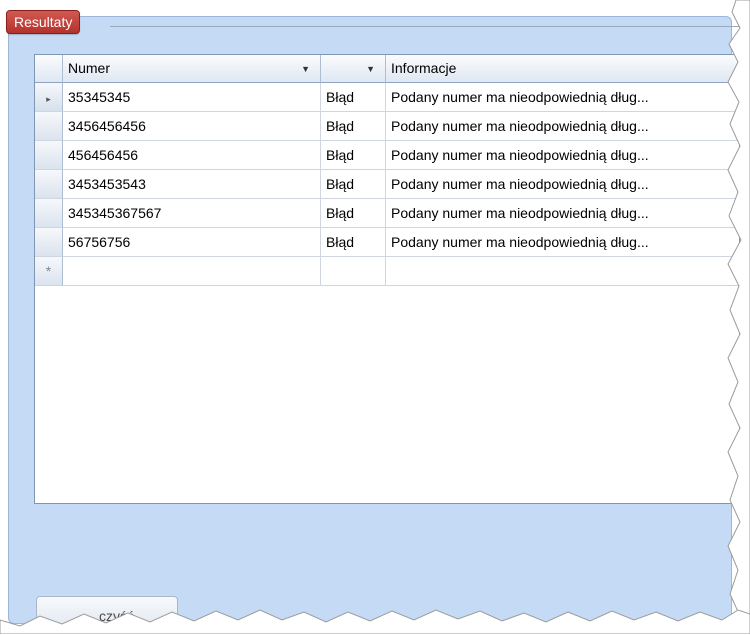 The width and height of the screenshot is (750, 635). I want to click on grid-header: Numer ▼ ▼ Informacje, so click(387, 69).